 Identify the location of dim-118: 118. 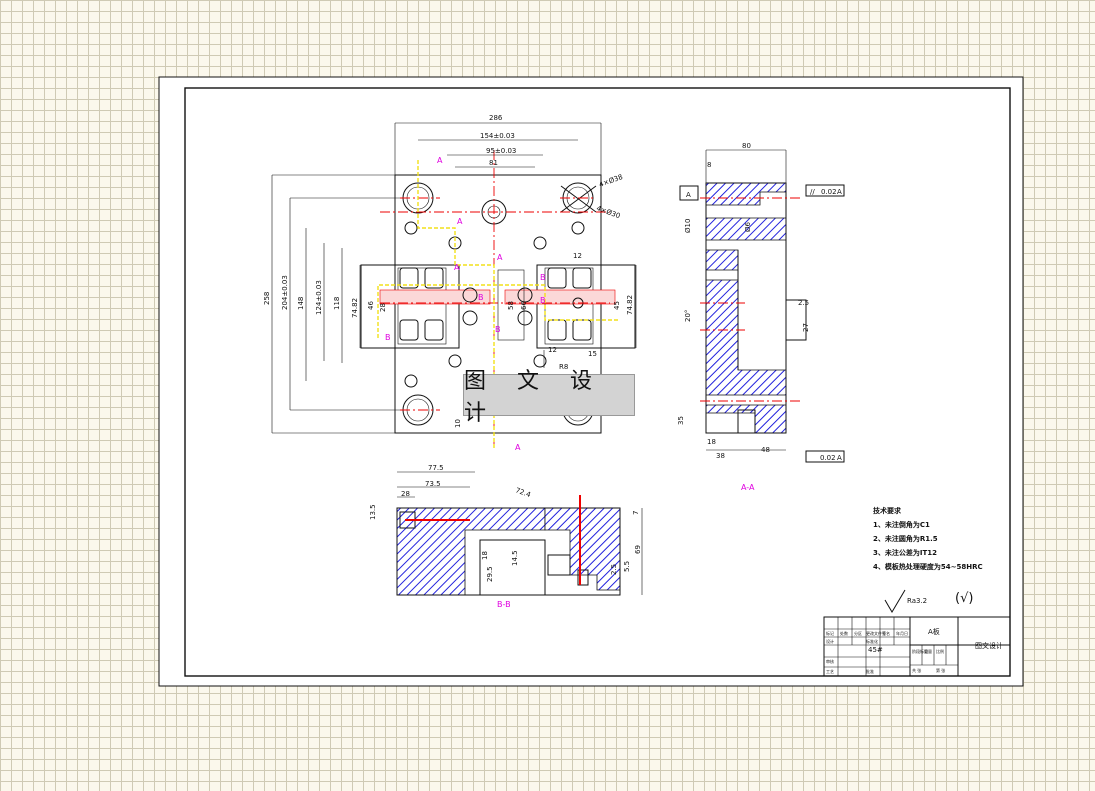
(337, 303).